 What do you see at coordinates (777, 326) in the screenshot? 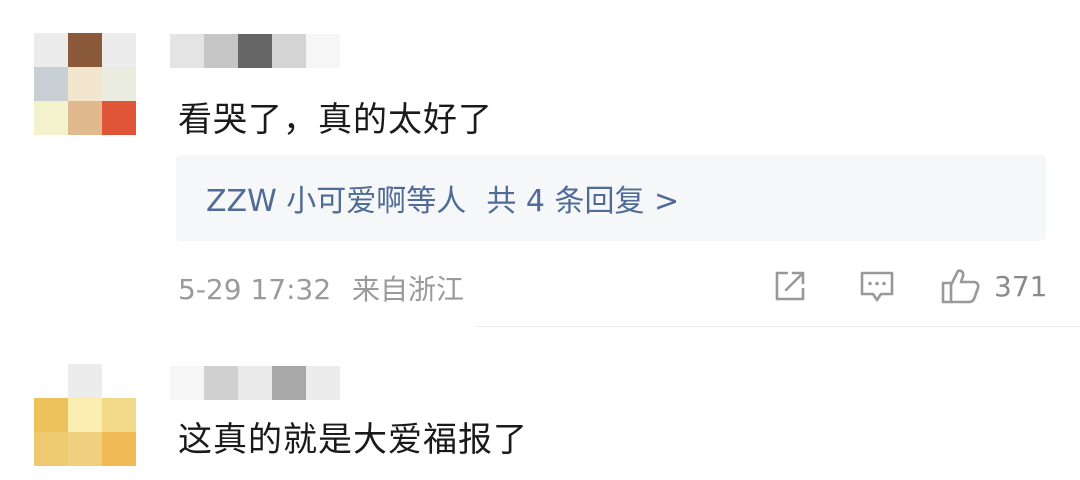
I see `divider` at bounding box center [777, 326].